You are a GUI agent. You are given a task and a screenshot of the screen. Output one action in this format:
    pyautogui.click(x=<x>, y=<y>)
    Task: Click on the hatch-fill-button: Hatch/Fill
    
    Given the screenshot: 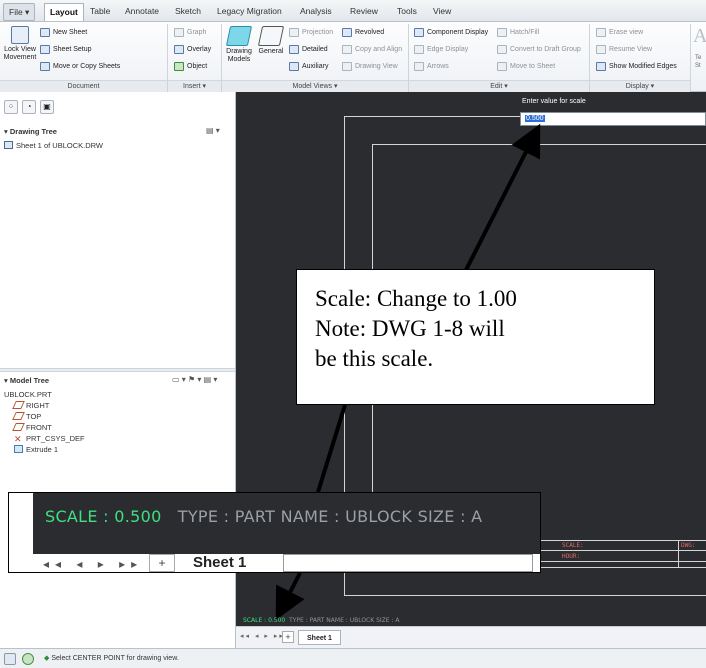 What is the action you would take?
    pyautogui.click(x=518, y=33)
    